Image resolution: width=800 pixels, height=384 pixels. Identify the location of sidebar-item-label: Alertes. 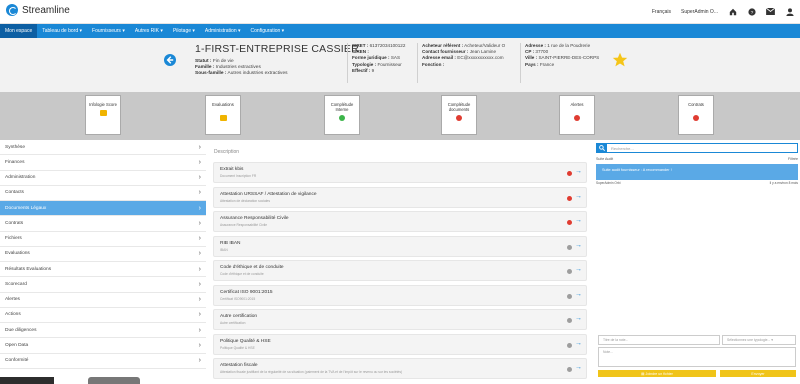
(12, 300).